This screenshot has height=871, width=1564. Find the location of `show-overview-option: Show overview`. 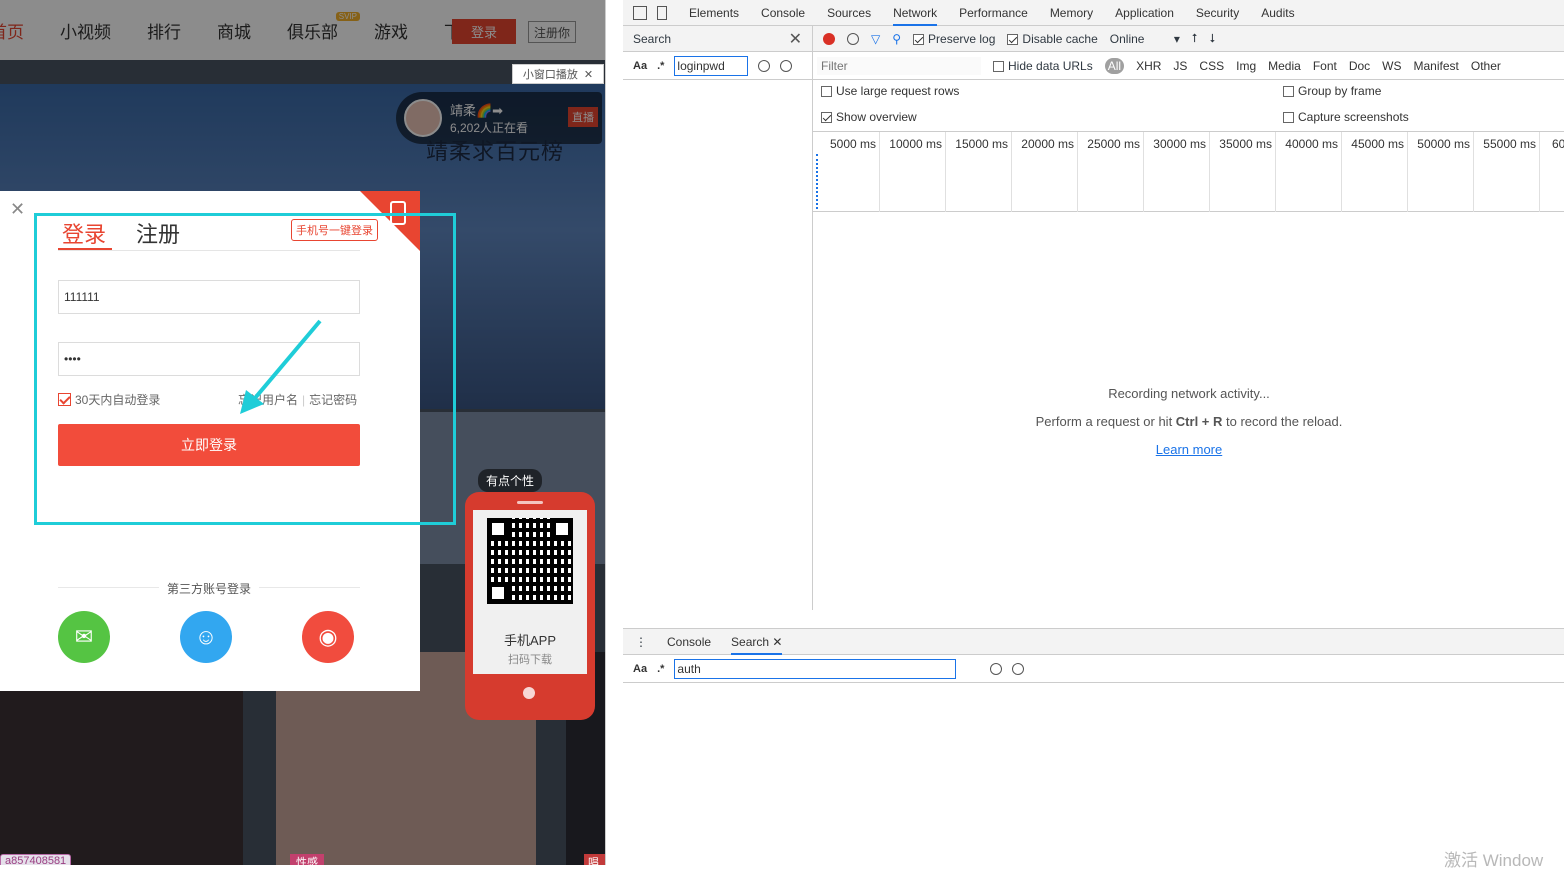

show-overview-option: Show overview is located at coordinates (869, 117).